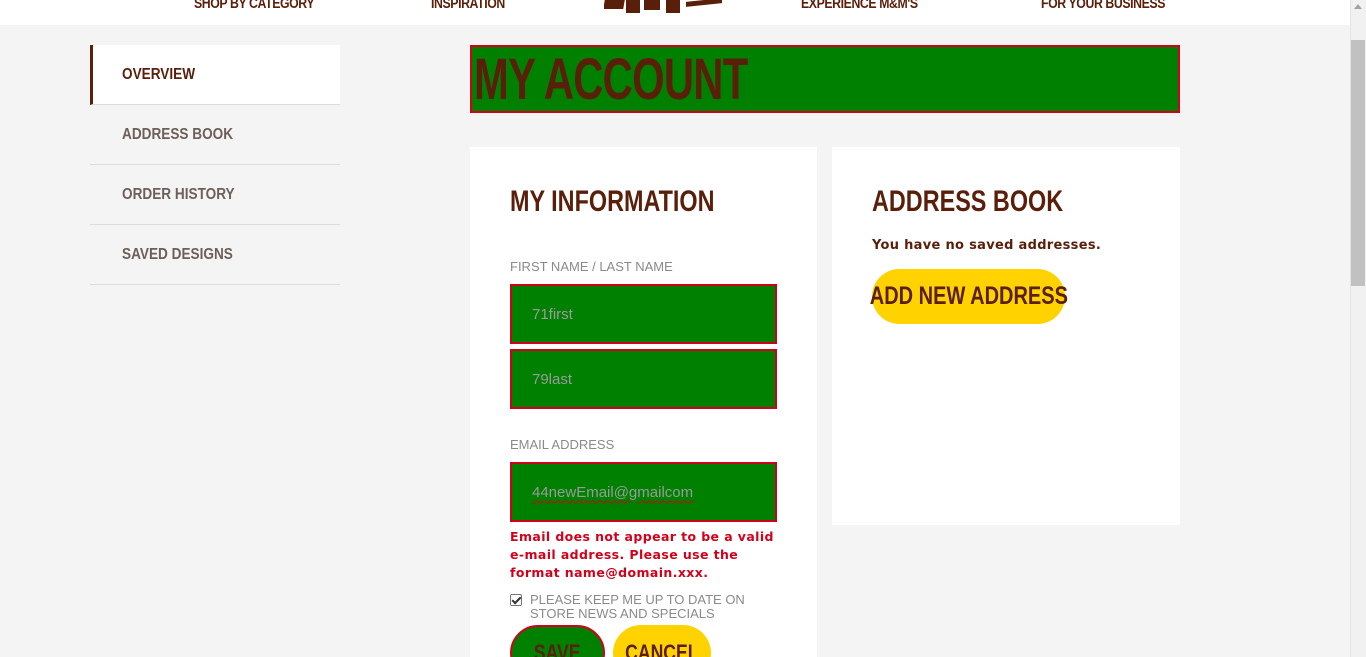 This screenshot has width=1366, height=657. What do you see at coordinates (468, 6) in the screenshot?
I see `nav-inspiration: INSPIRATION` at bounding box center [468, 6].